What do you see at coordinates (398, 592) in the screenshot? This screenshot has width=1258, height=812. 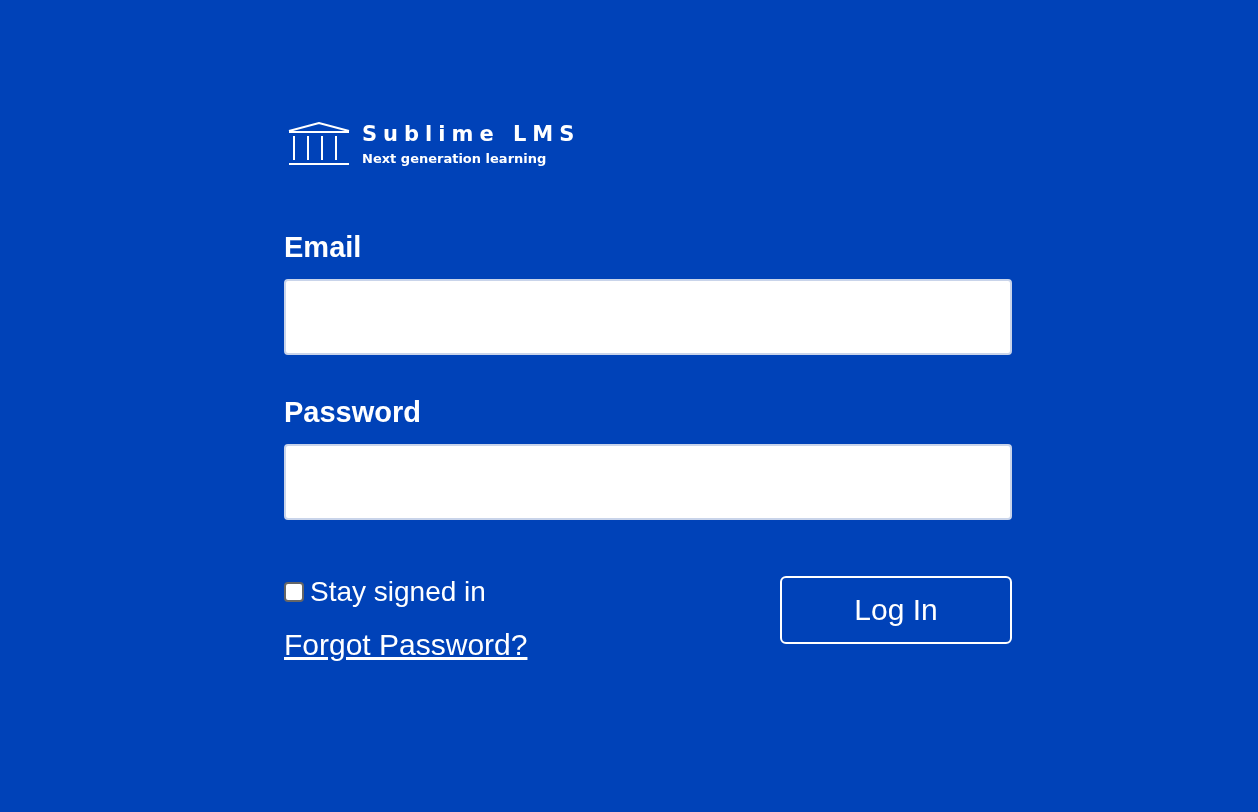 I see `checkbox-label: Stay signed in` at bounding box center [398, 592].